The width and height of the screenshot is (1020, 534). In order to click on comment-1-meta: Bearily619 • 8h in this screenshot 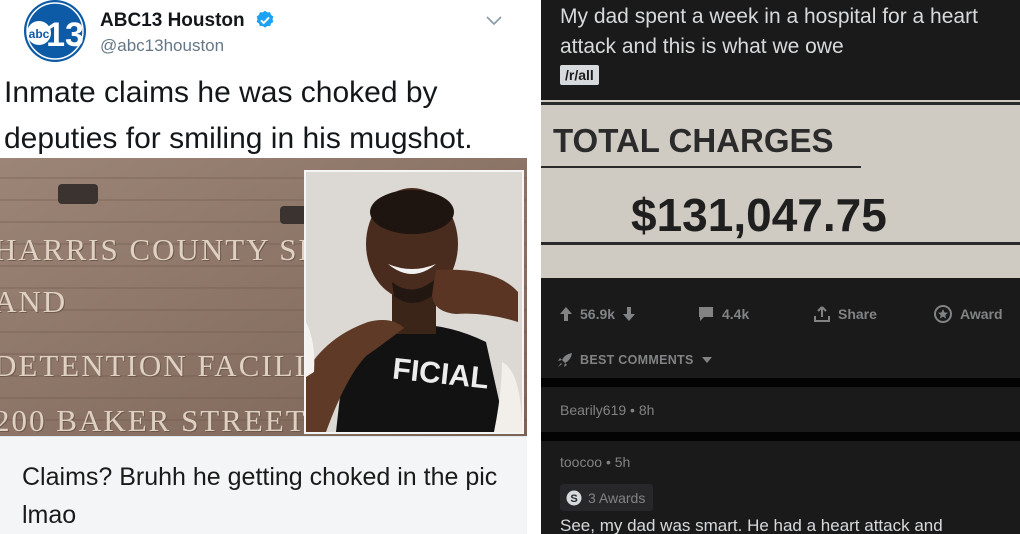, I will do `click(607, 410)`.